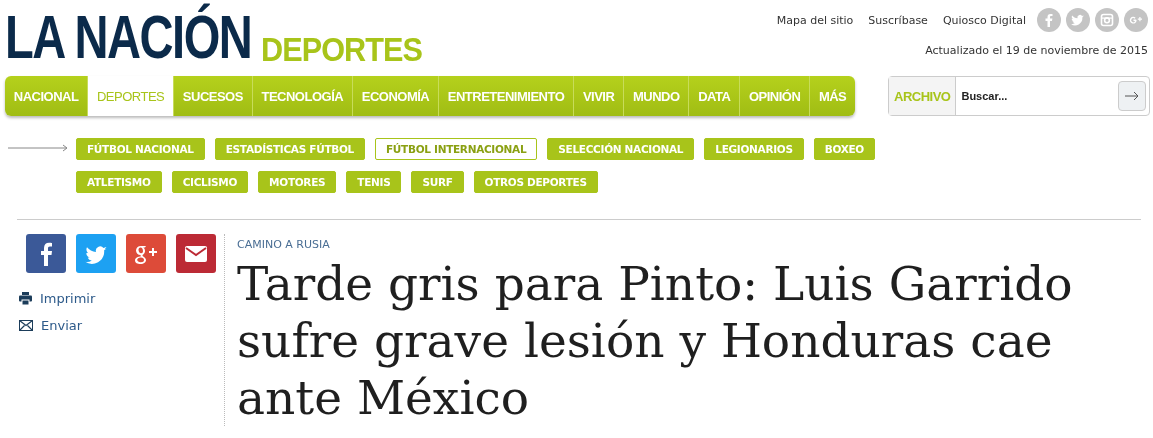 This screenshot has height=438, width=1153. Describe the element at coordinates (437, 182) in the screenshot. I see `category-tag: SURF` at that location.